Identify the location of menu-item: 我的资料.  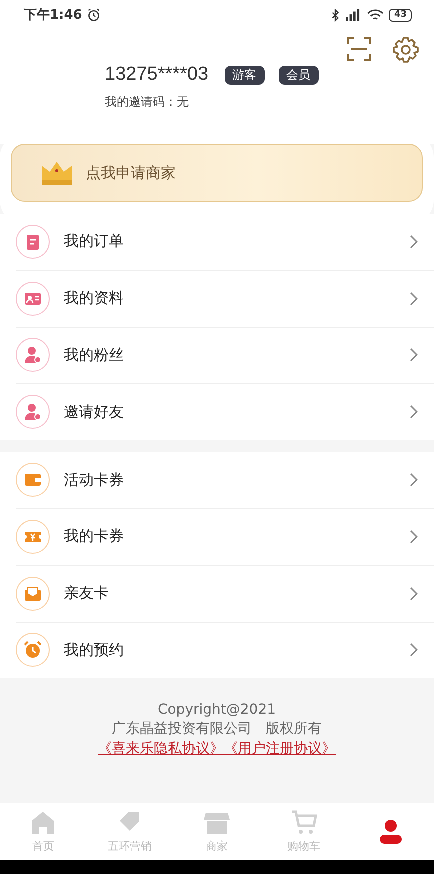
(225, 299).